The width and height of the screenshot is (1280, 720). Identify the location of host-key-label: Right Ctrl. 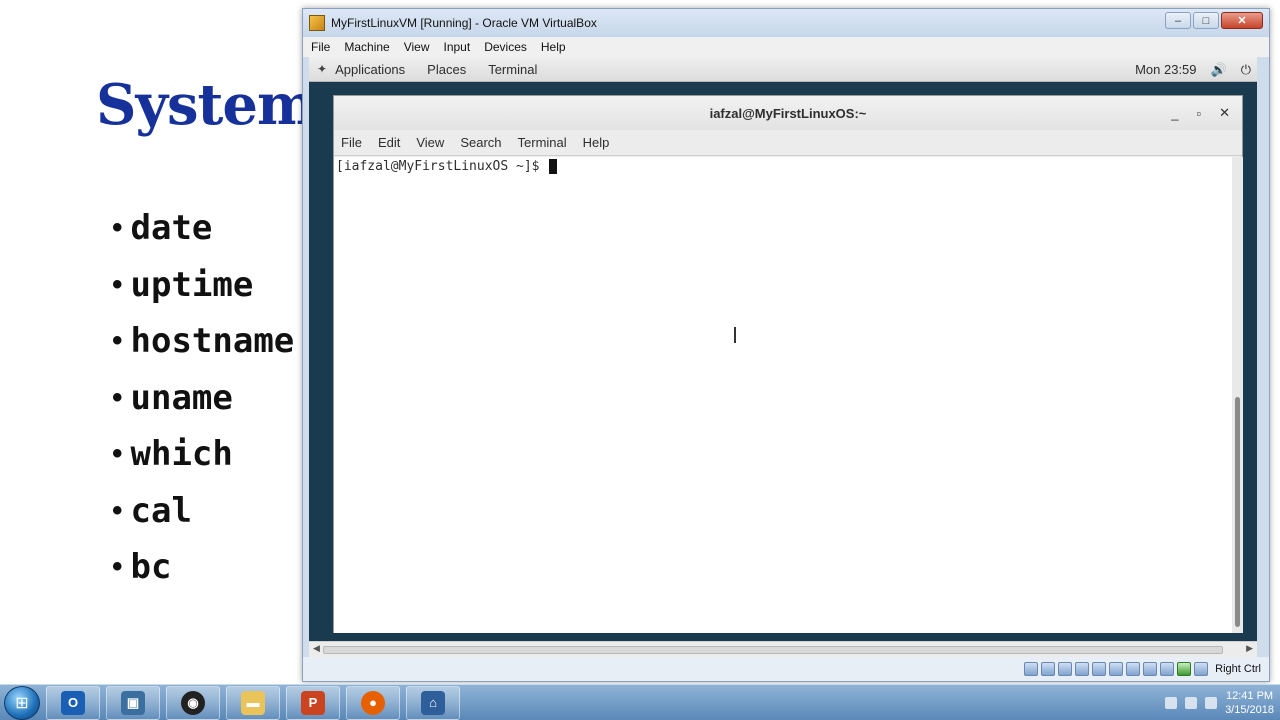
(1238, 669).